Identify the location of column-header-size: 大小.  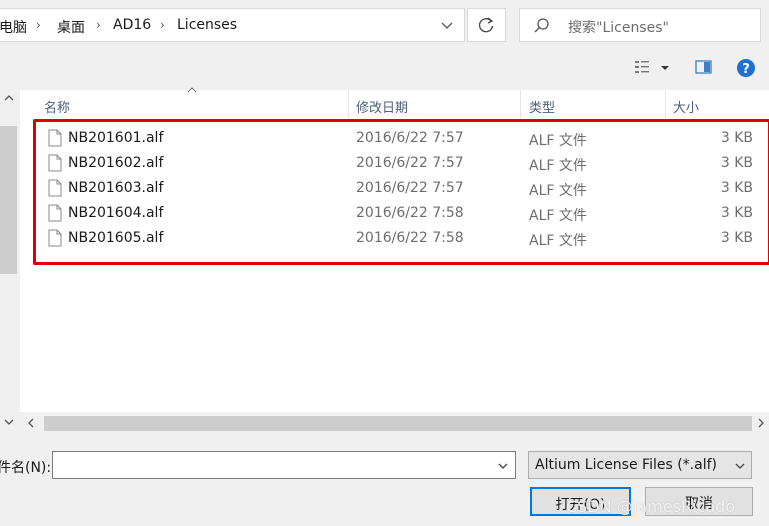
(686, 106).